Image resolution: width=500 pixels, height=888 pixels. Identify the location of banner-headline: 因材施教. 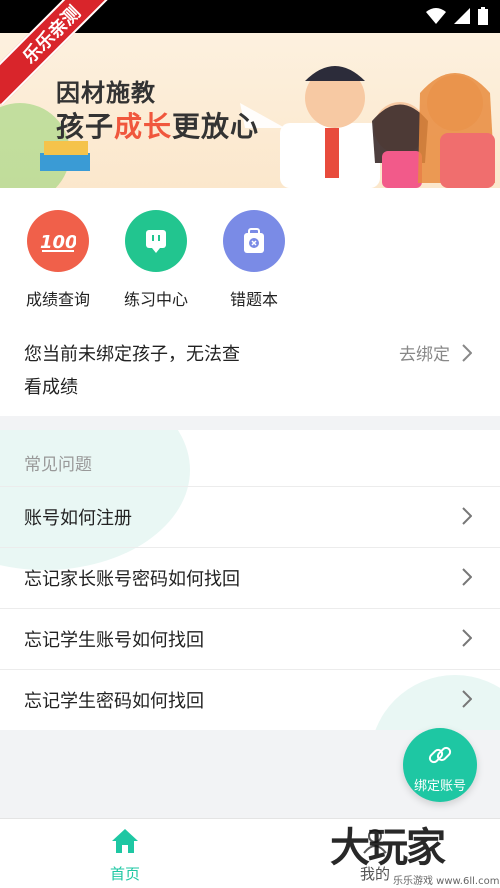
(106, 93).